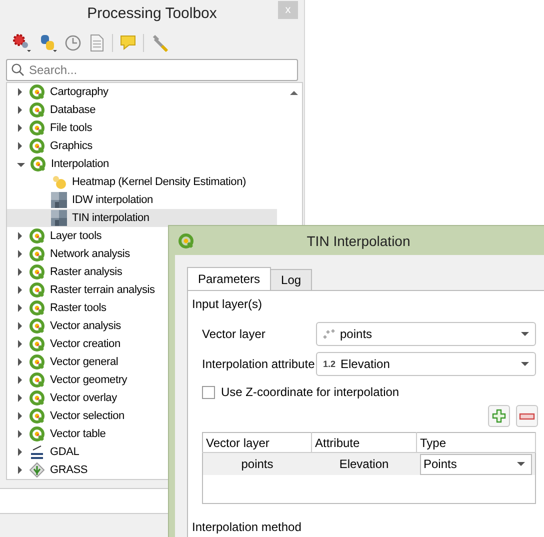  What do you see at coordinates (142, 218) in the screenshot?
I see `tree-item: TIN interpolation` at bounding box center [142, 218].